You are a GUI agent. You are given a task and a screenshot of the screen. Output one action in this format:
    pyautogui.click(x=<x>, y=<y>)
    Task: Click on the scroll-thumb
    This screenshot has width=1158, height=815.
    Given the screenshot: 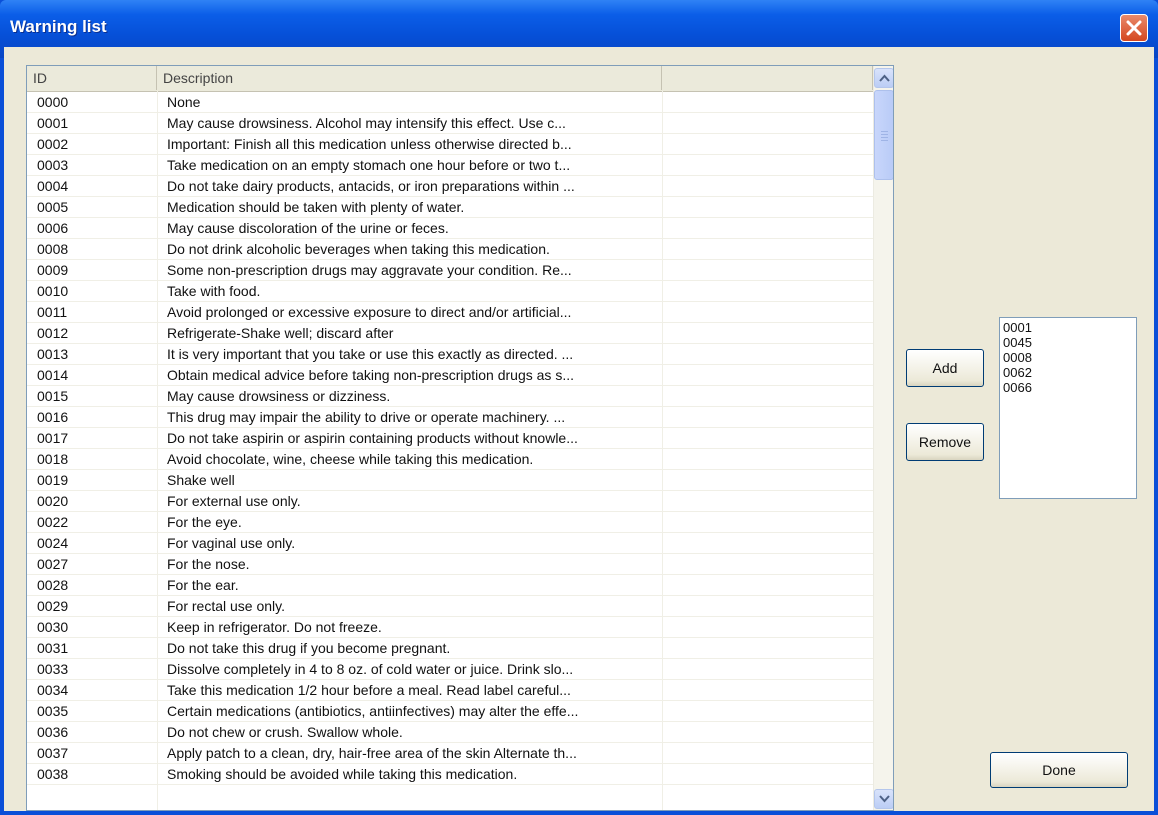 What is the action you would take?
    pyautogui.click(x=883, y=135)
    